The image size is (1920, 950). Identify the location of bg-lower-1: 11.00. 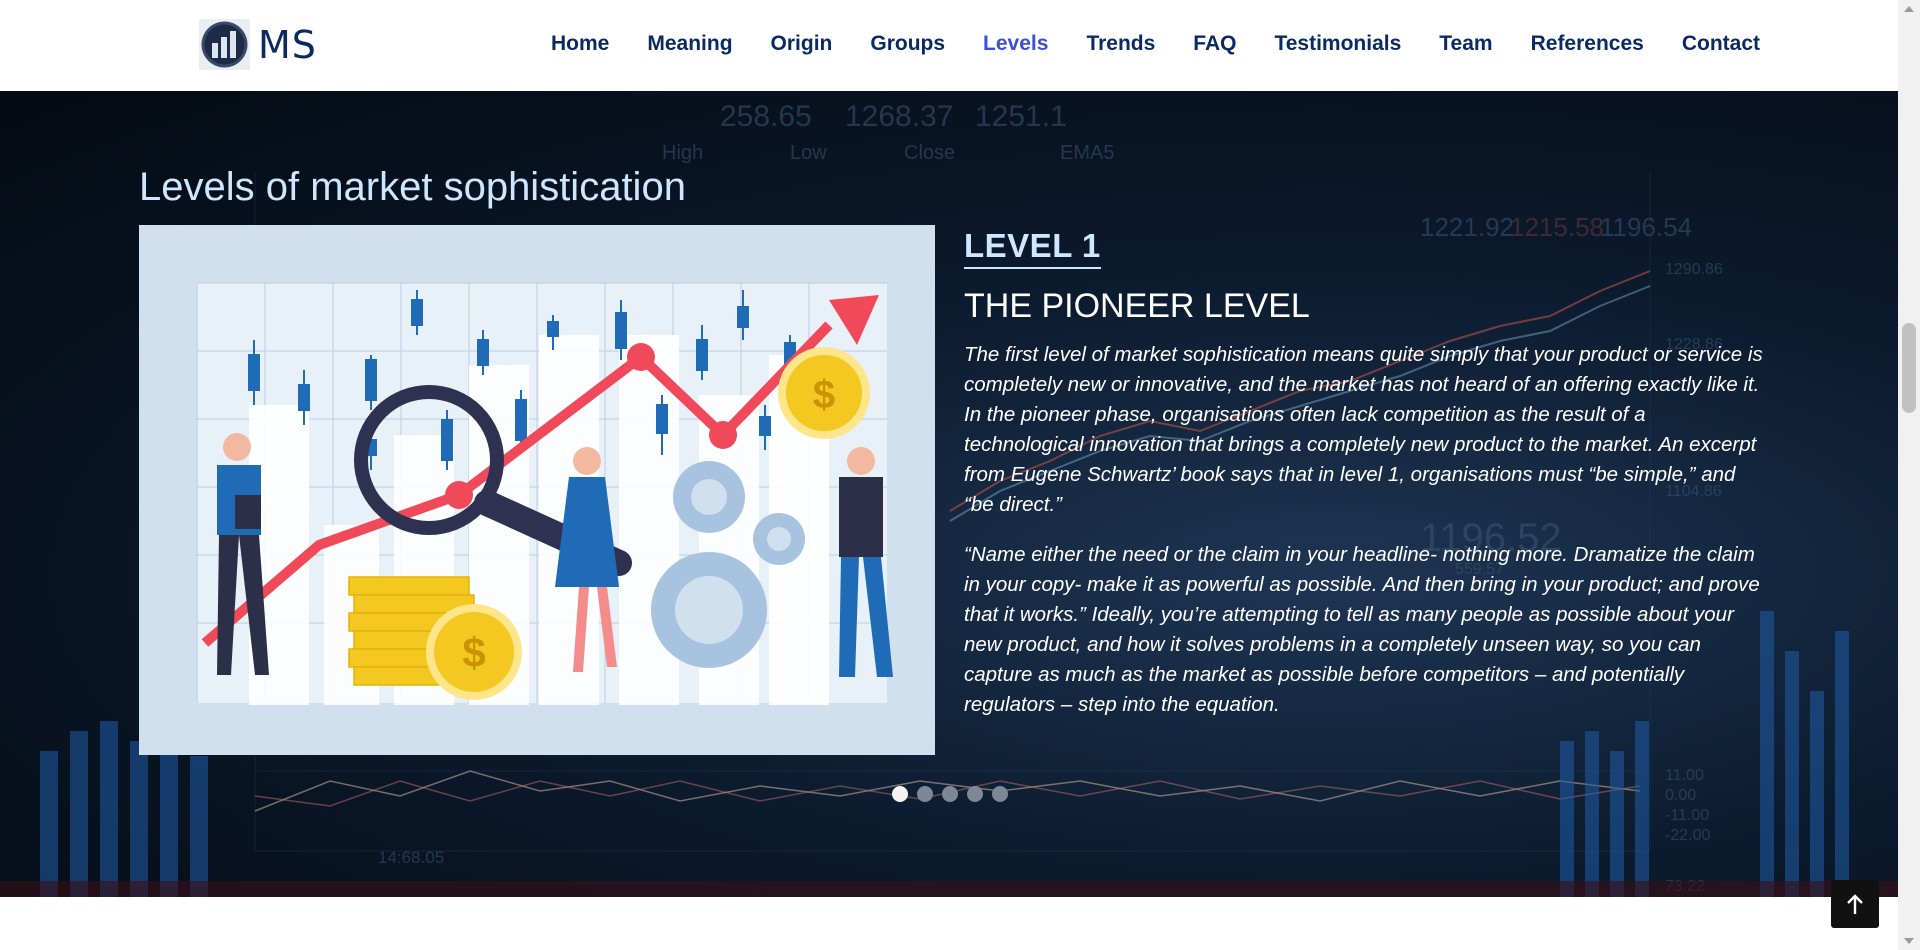
(1684, 775).